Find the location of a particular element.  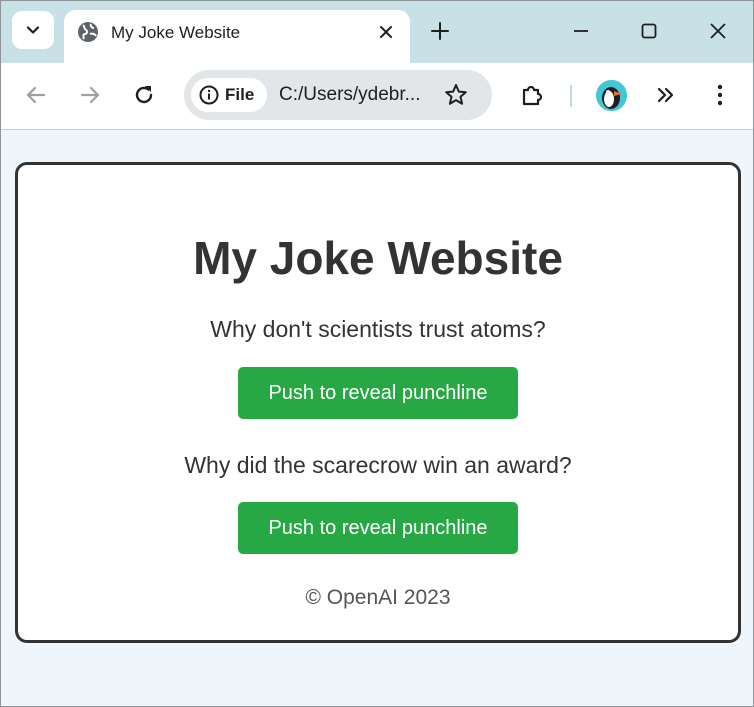

reload-icon is located at coordinates (144, 95).